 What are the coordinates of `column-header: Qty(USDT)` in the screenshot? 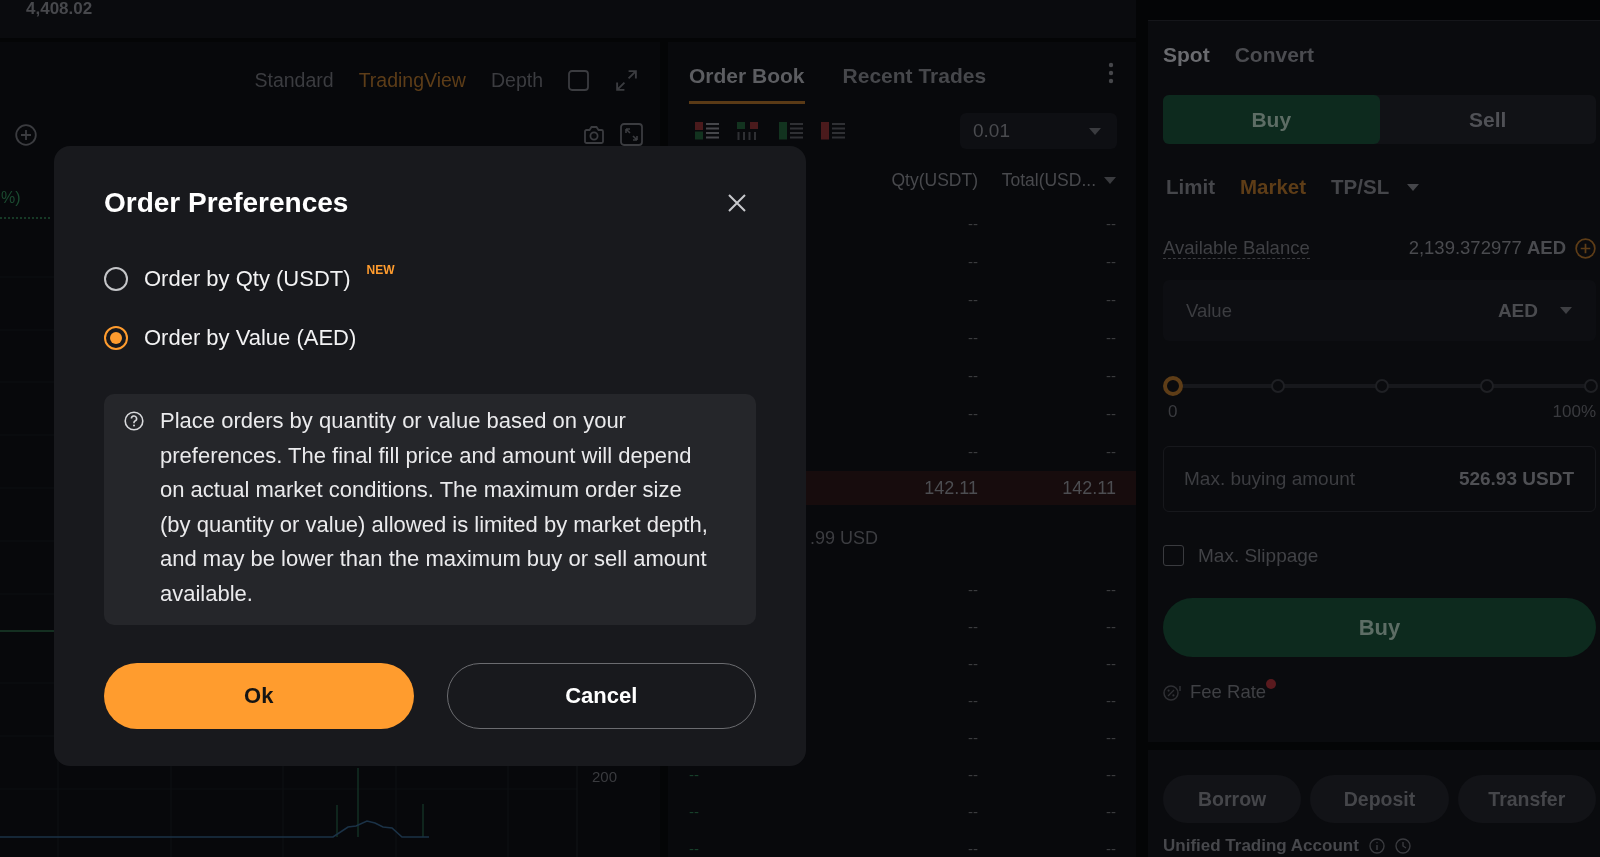 It's located at (934, 180).